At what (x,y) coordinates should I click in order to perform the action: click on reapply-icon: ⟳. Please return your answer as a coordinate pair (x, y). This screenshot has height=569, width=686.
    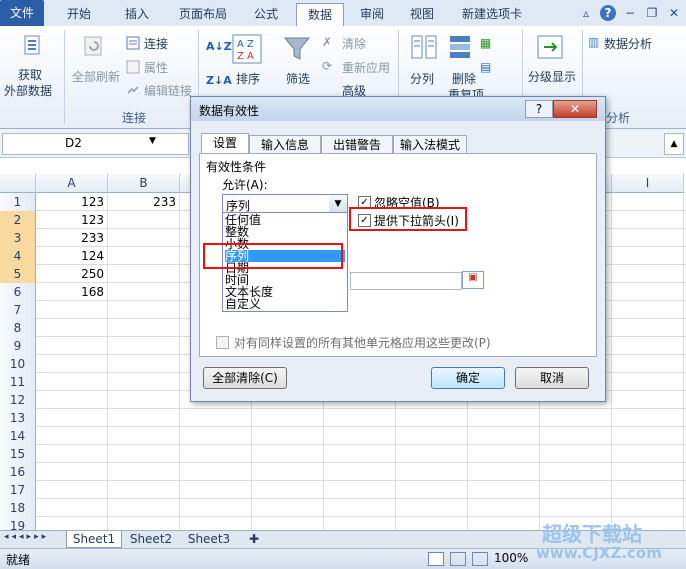
    Looking at the image, I should click on (327, 66).